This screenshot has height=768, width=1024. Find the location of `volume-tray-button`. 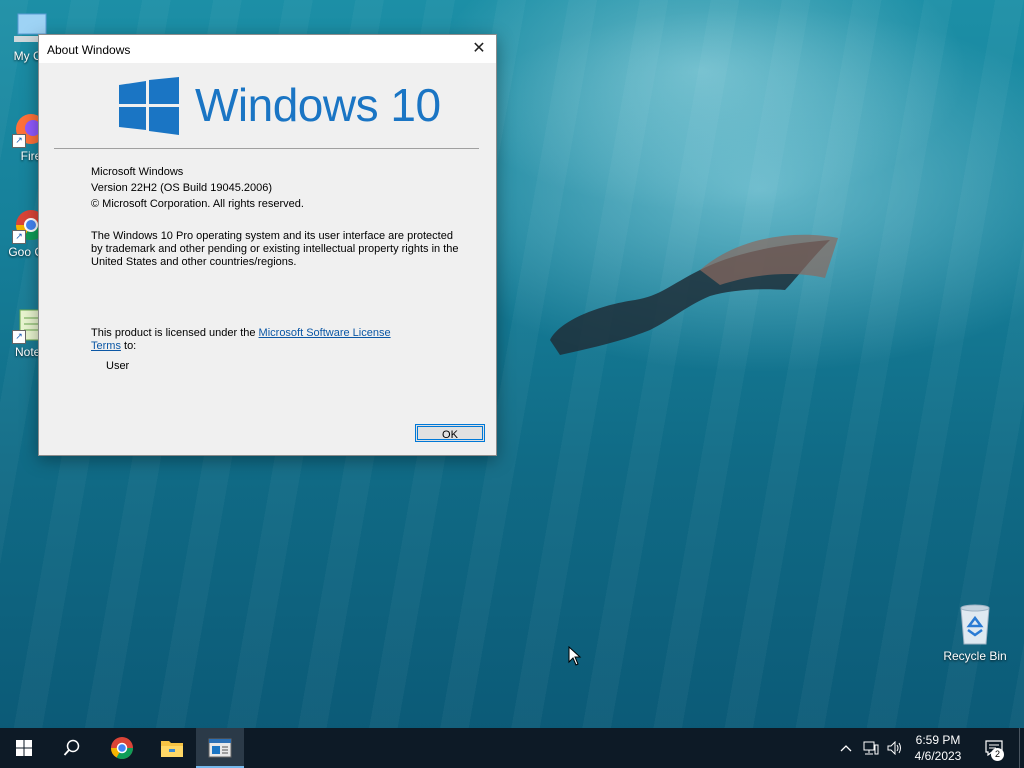

volume-tray-button is located at coordinates (895, 748).